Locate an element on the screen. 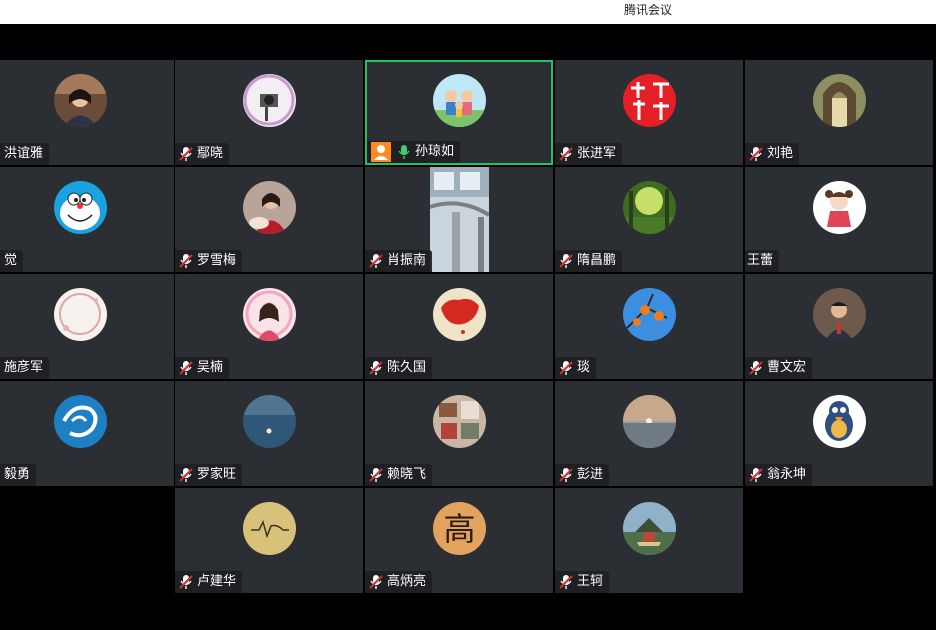 This screenshot has height=630, width=936. name-bar: 刘艳 is located at coordinates (772, 154).